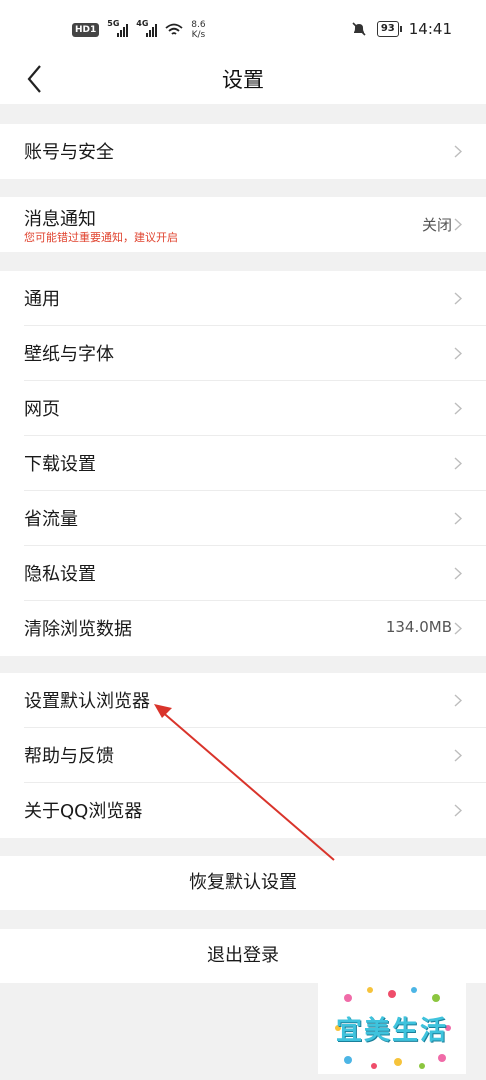  I want to click on settings-item-label: 省流量, so click(51, 519).